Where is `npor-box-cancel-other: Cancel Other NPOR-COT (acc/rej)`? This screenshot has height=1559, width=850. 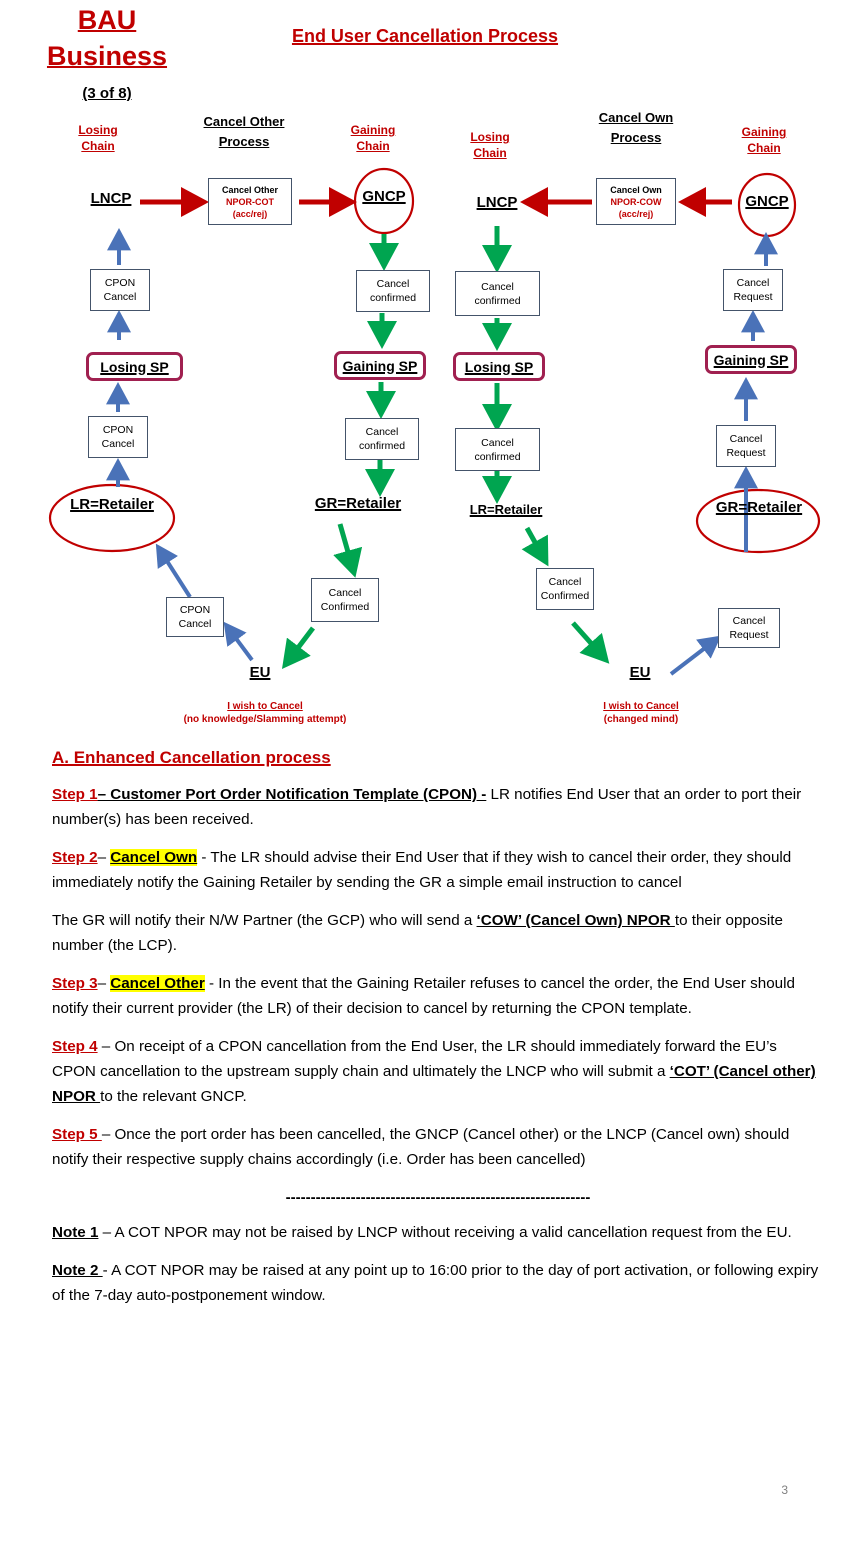
npor-box-cancel-other: Cancel Other NPOR-COT (acc/rej) is located at coordinates (250, 201).